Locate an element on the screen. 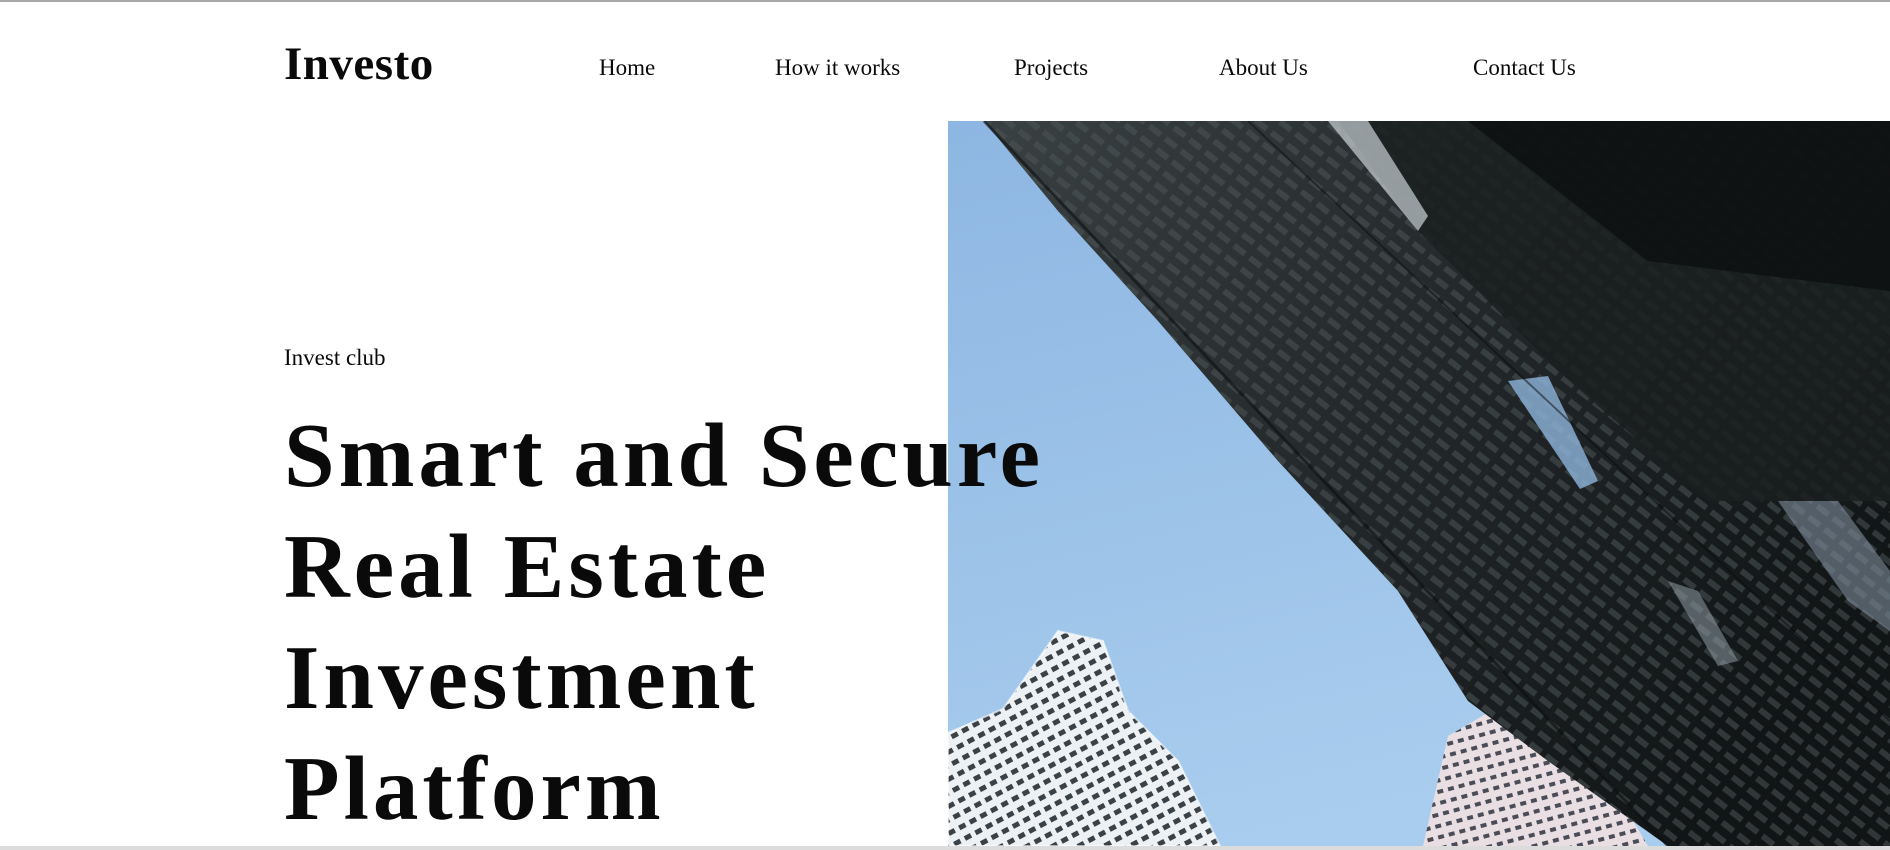 This screenshot has height=850, width=1890. headline-line-1: Smart and Secure is located at coordinates (664, 455).